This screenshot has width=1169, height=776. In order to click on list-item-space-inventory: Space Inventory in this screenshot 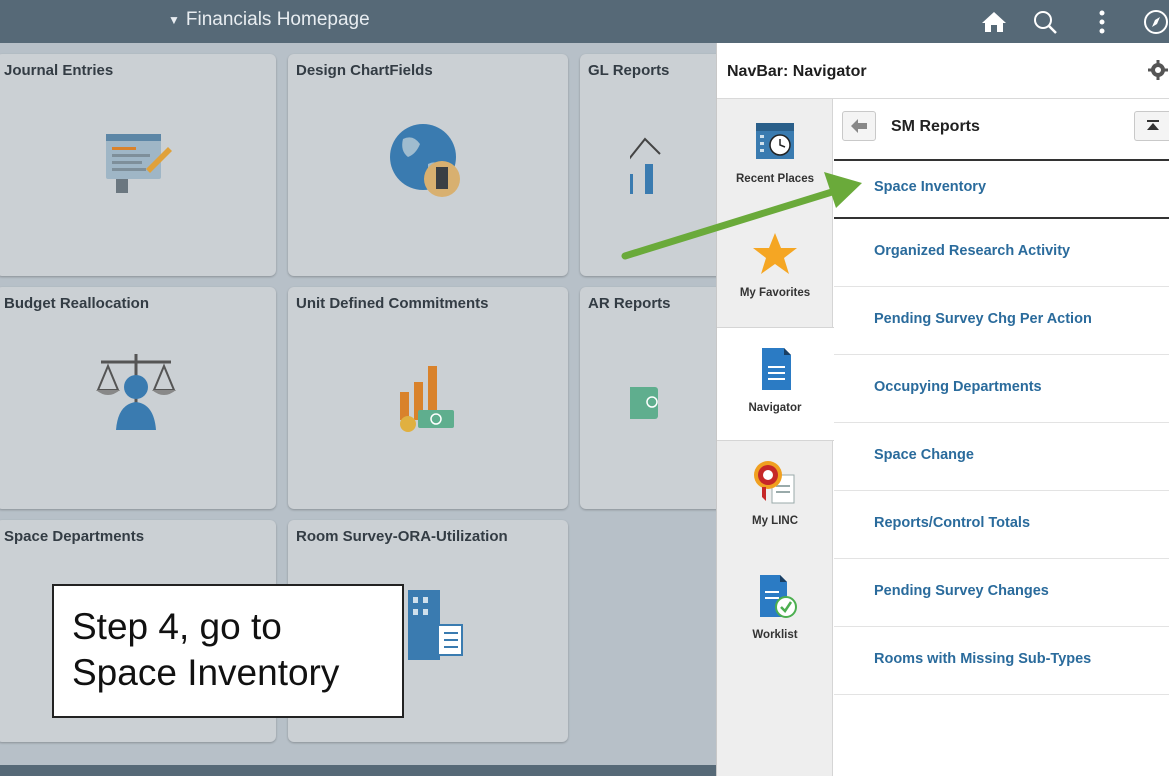, I will do `click(1001, 190)`.